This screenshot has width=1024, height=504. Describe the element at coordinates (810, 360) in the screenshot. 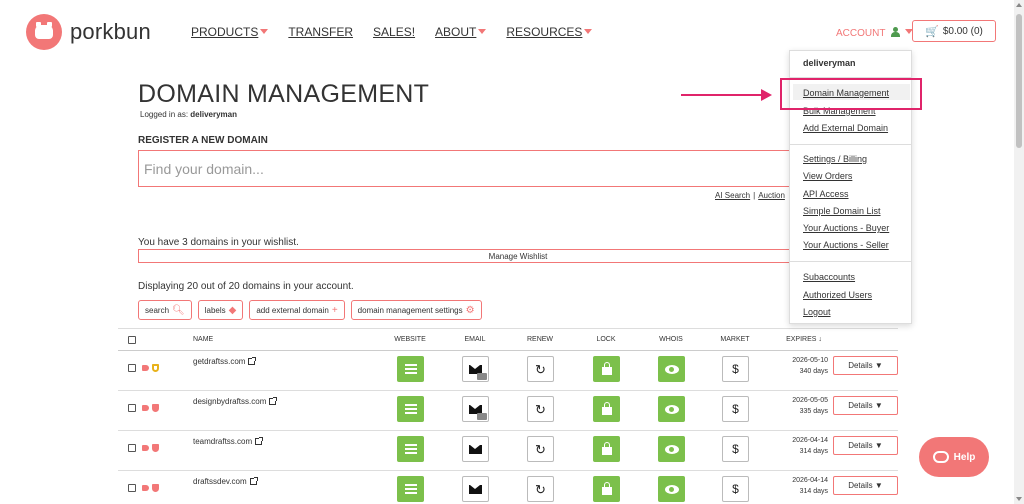

I see `expiry-date: 2026-05-10` at that location.